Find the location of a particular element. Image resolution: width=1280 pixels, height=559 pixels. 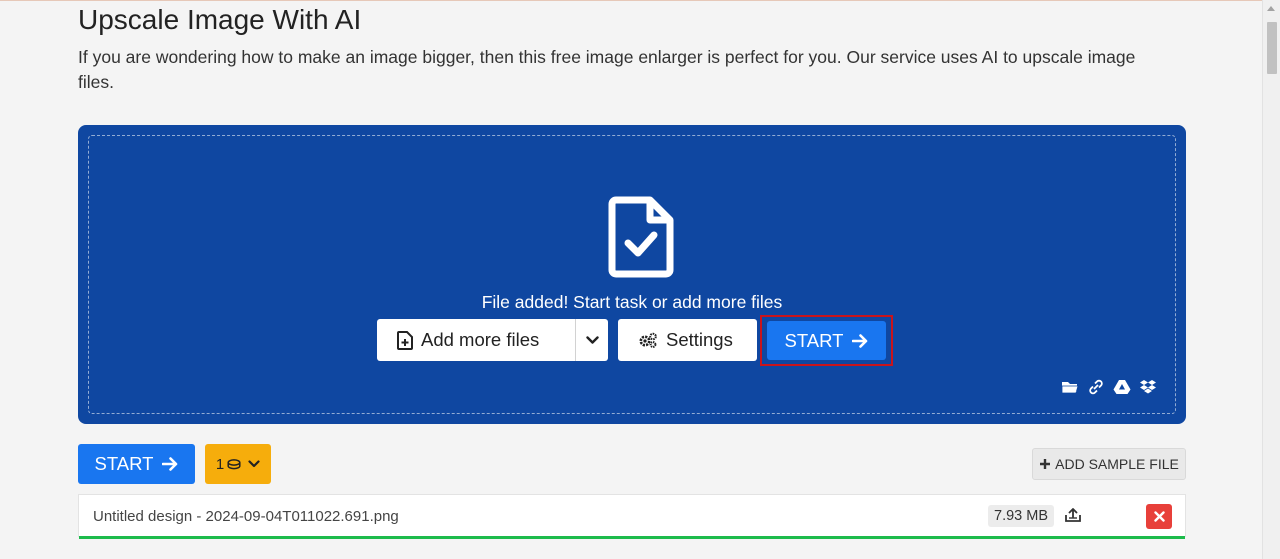

gears-icon is located at coordinates (648, 340).